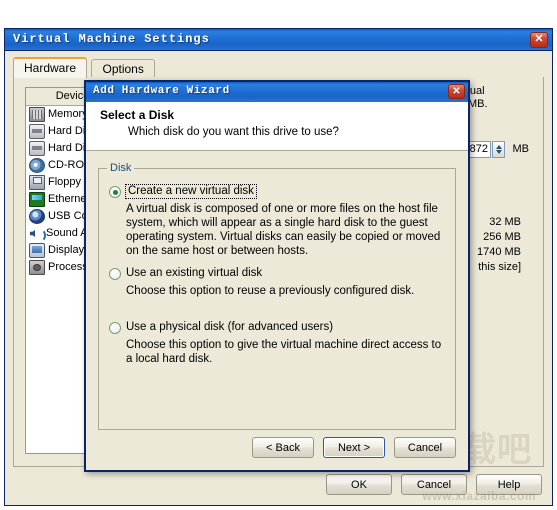 The image size is (557, 510). Describe the element at coordinates (37, 250) in the screenshot. I see `display-icon` at that location.